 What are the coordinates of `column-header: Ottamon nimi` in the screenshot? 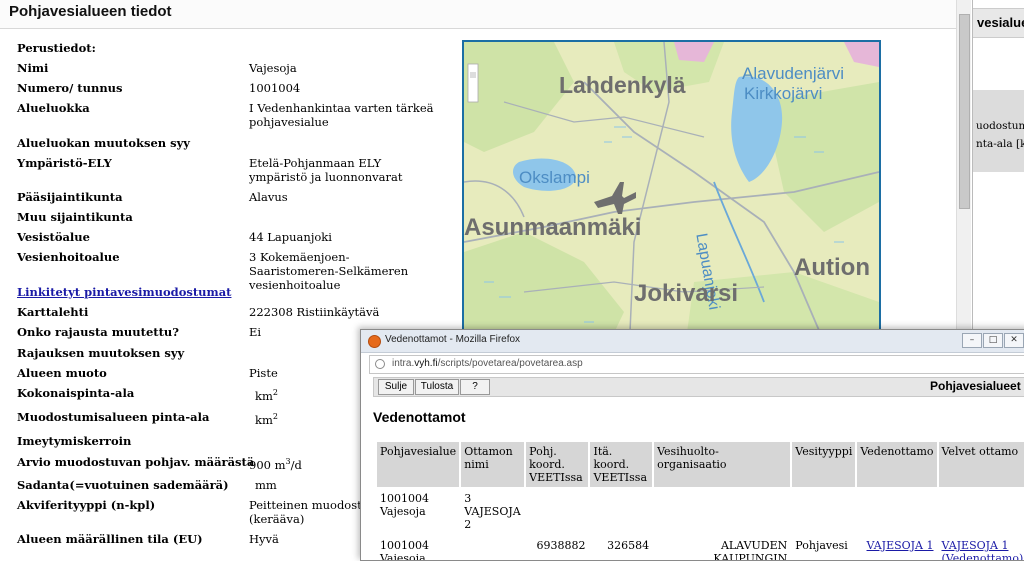 It's located at (492, 464).